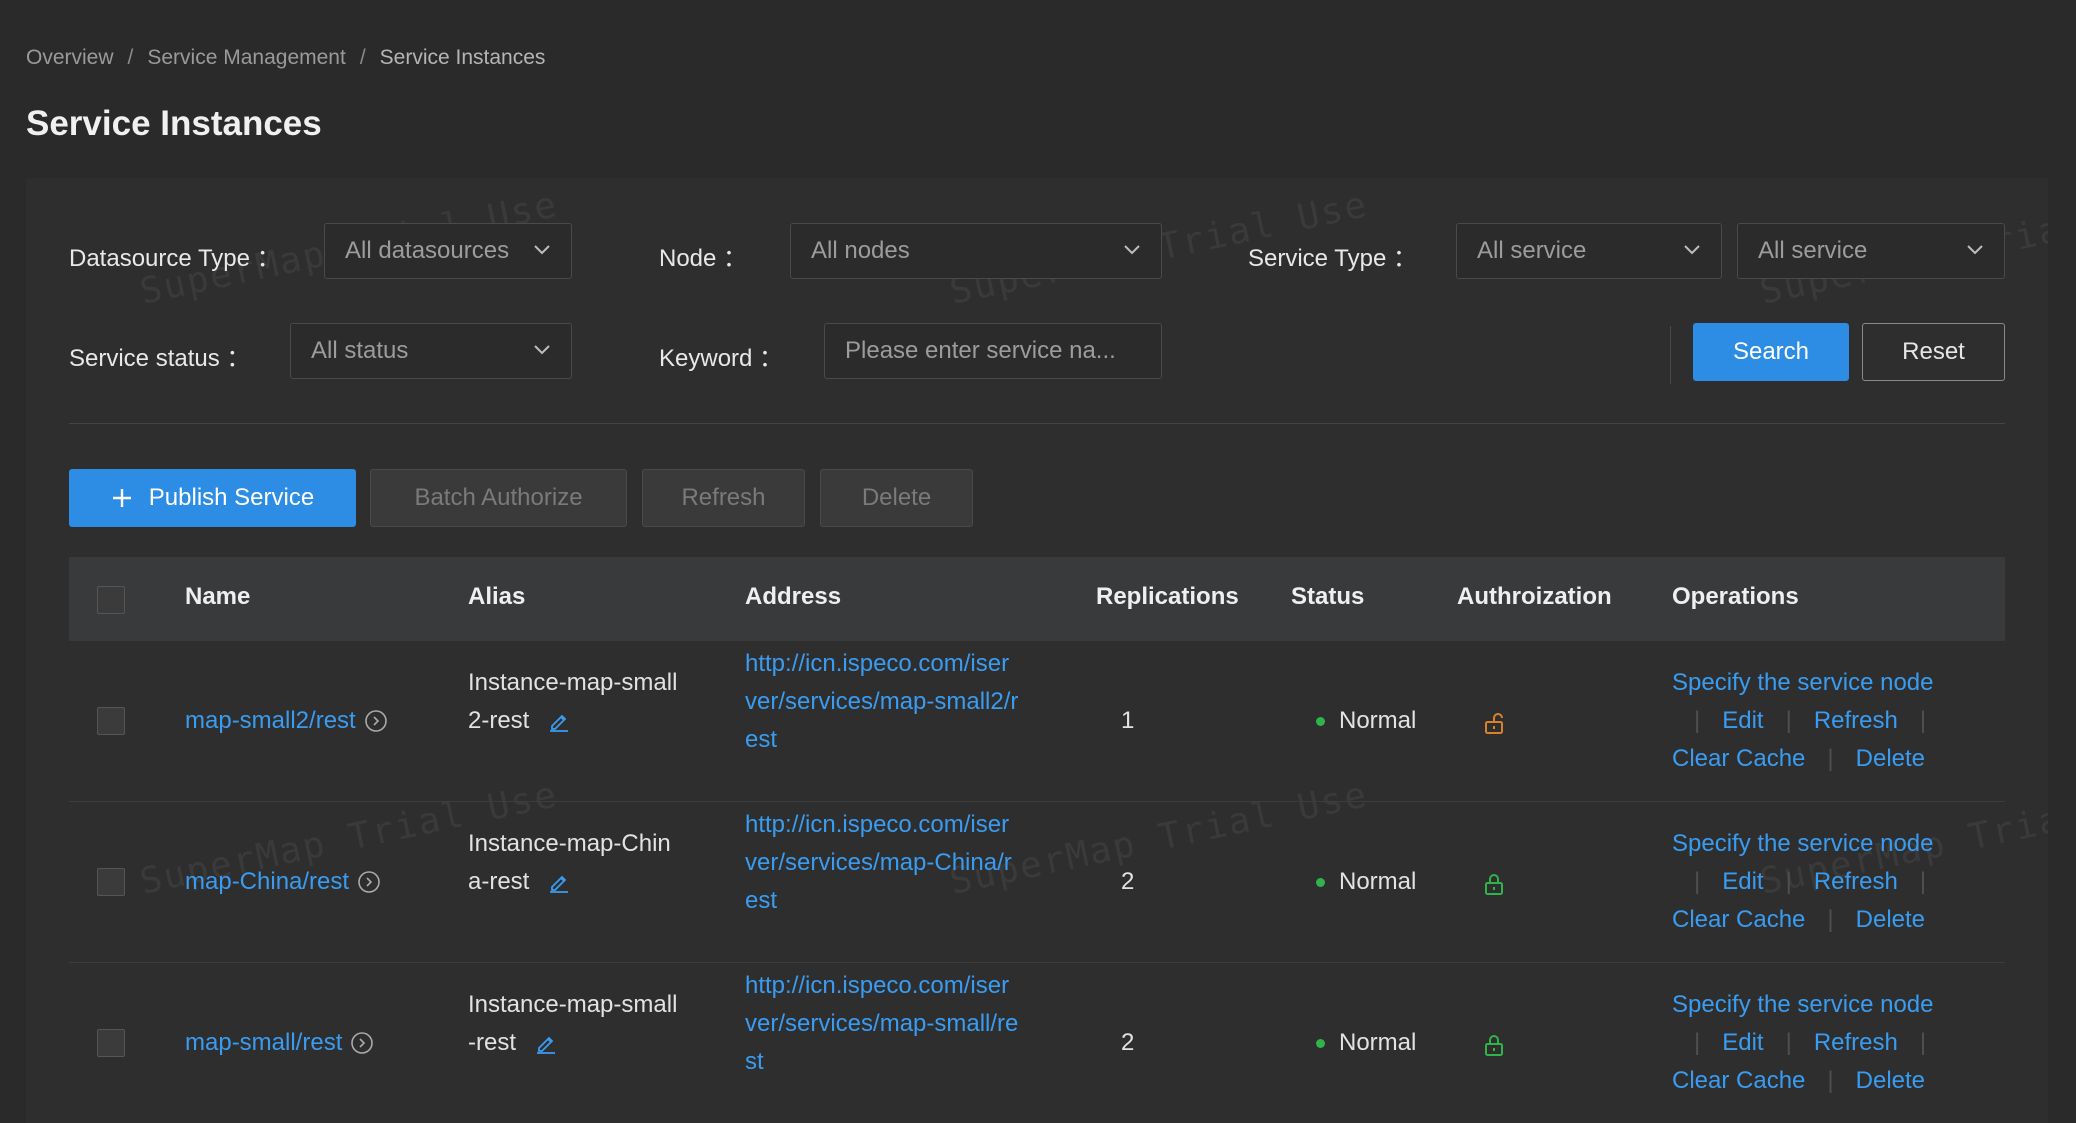 The width and height of the screenshot is (2076, 1123). Describe the element at coordinates (246, 58) in the screenshot. I see `breadcrumb-service-management: Service Management` at that location.